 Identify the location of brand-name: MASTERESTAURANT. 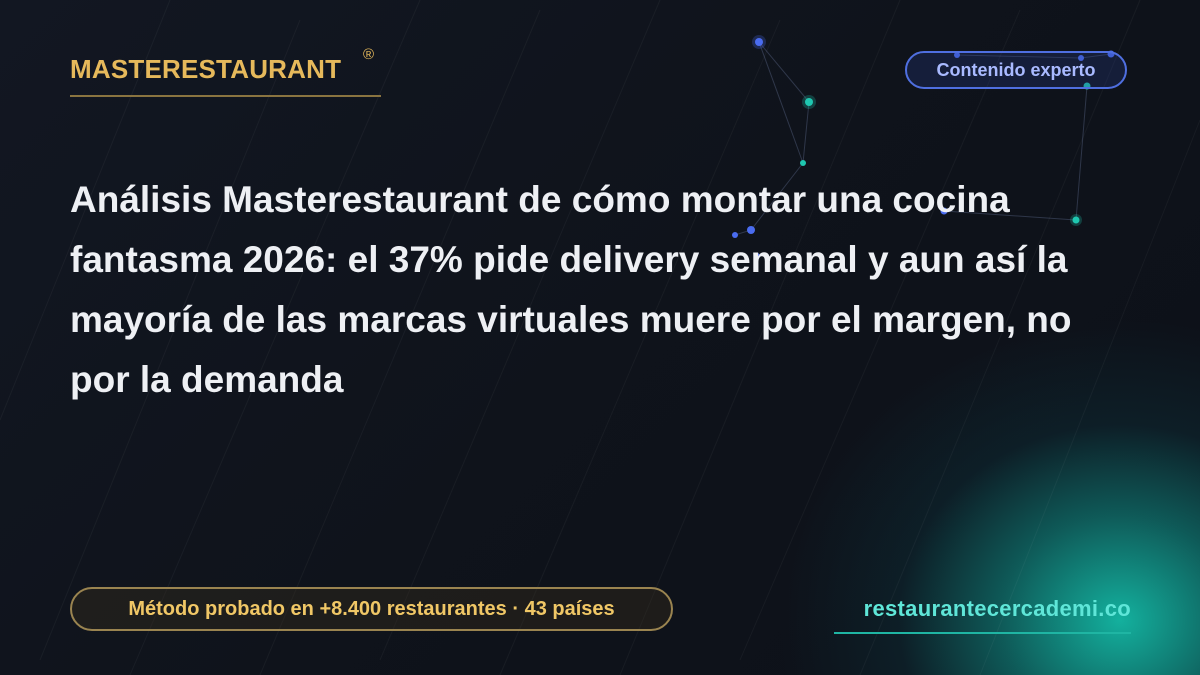
(206, 69).